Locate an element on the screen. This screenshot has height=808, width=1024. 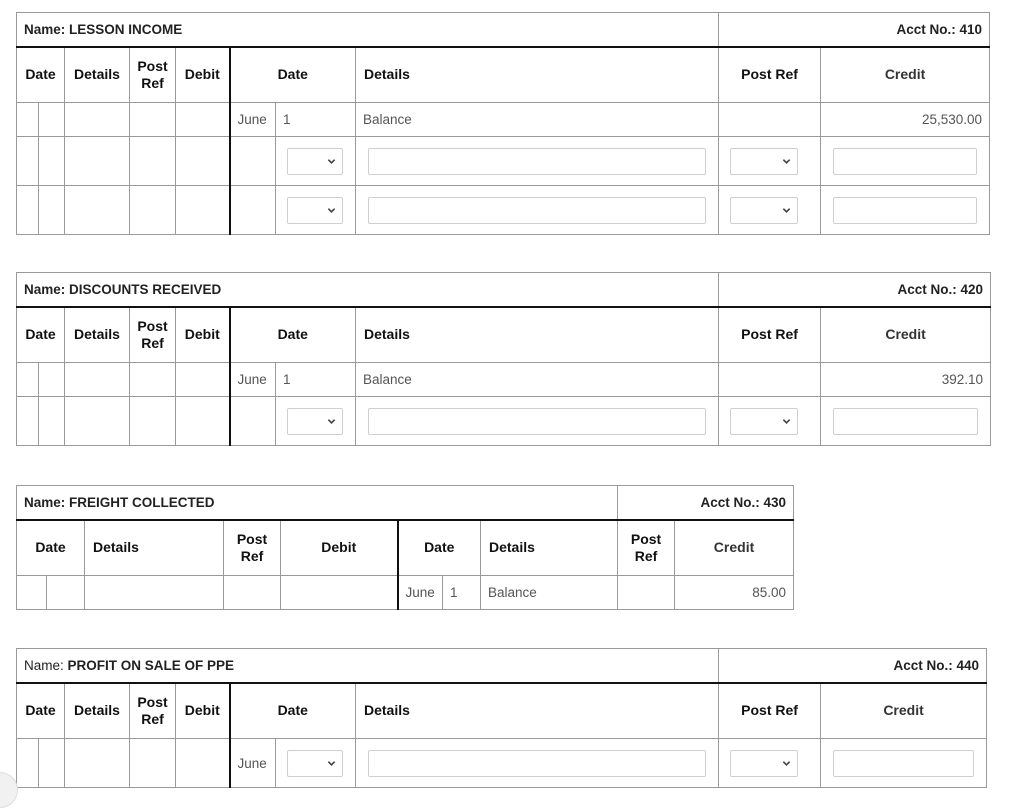
credit-day-cell is located at coordinates (315, 161).